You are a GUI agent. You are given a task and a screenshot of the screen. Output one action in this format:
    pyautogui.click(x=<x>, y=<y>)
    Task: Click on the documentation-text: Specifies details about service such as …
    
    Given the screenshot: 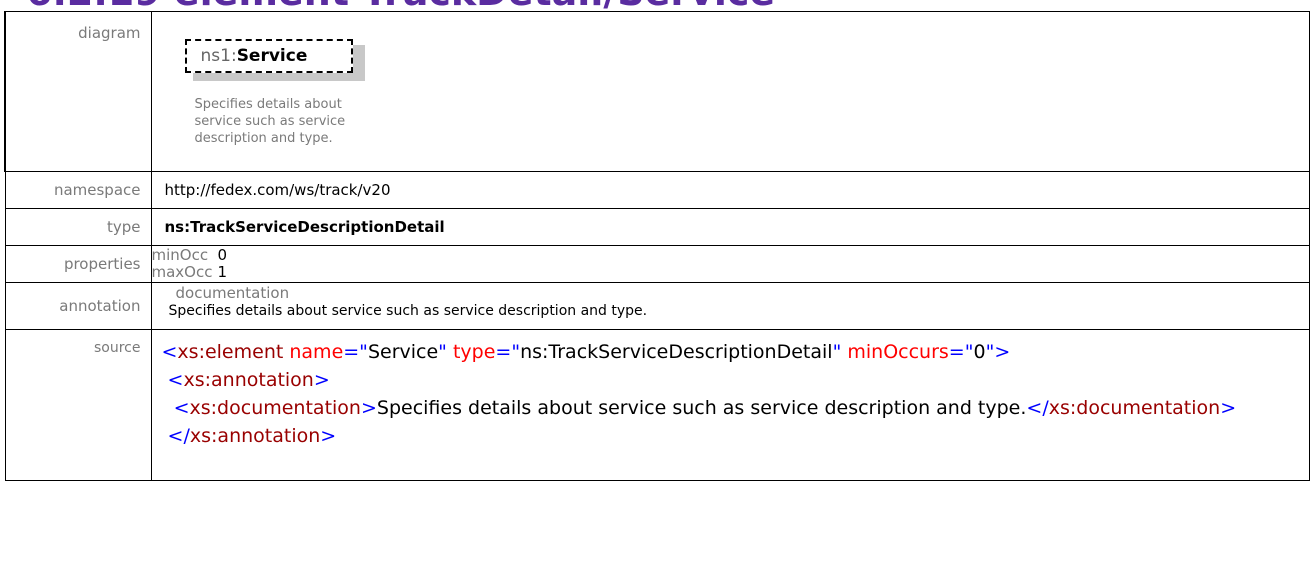 What is the action you would take?
    pyautogui.click(x=701, y=408)
    